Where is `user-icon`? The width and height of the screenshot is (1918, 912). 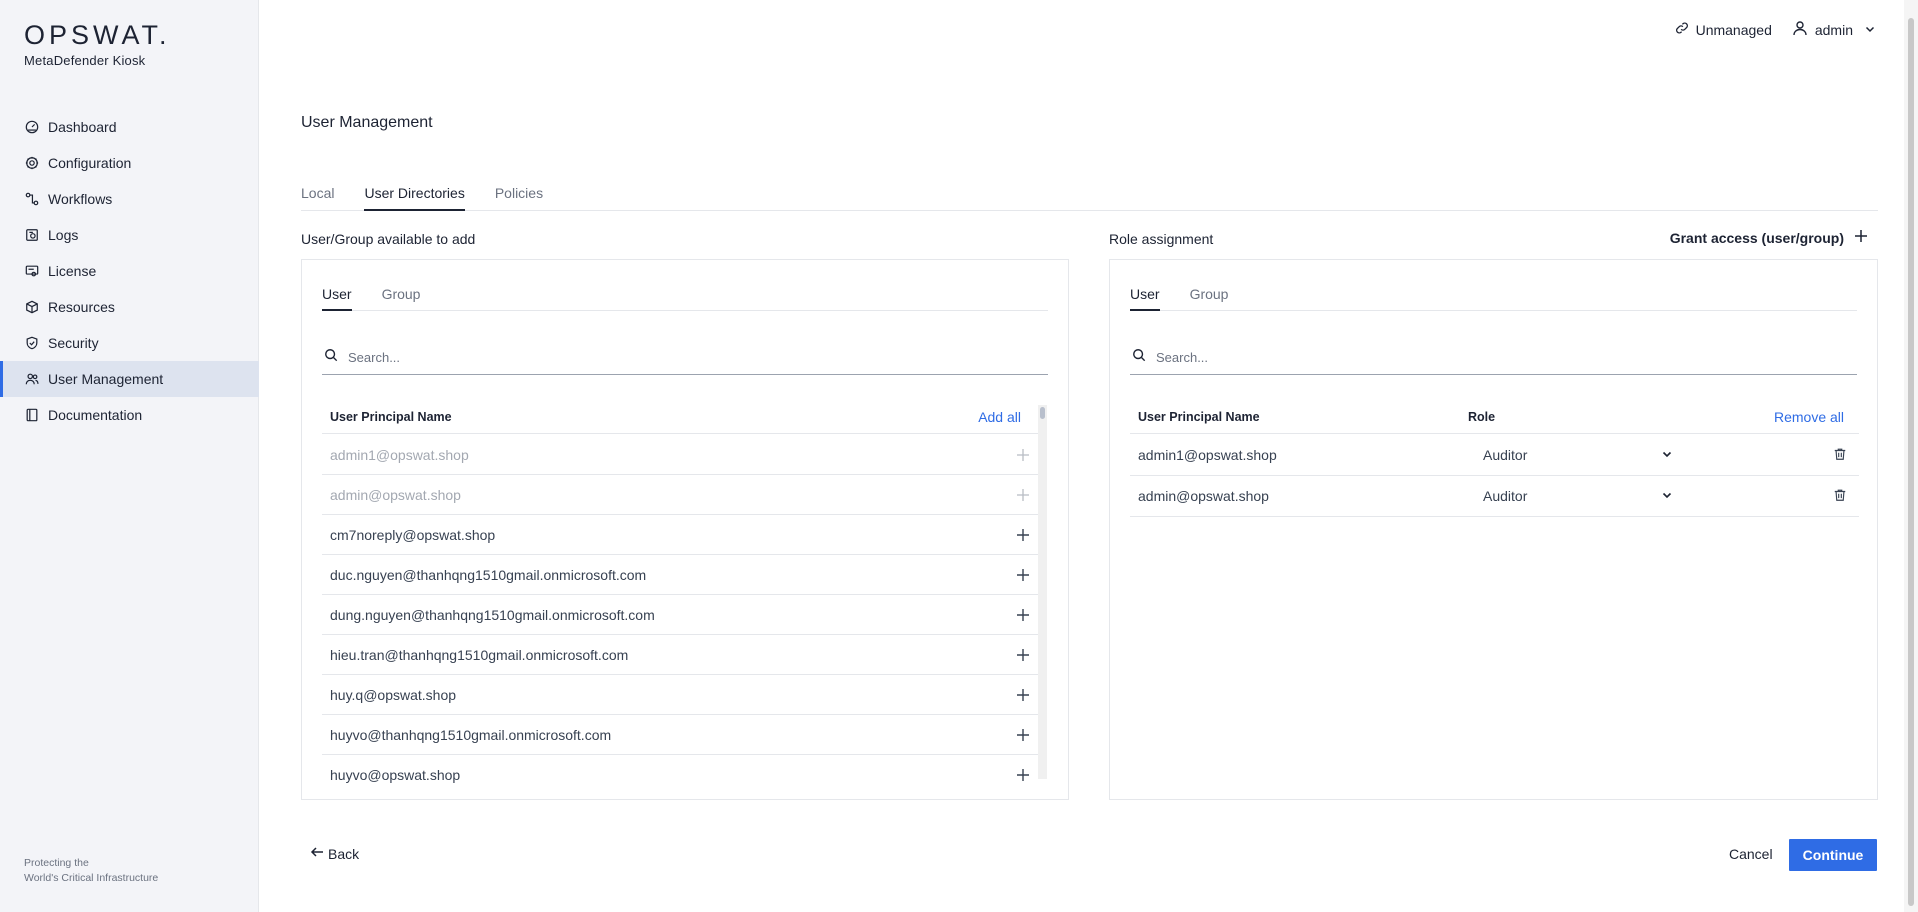
user-icon is located at coordinates (1800, 29).